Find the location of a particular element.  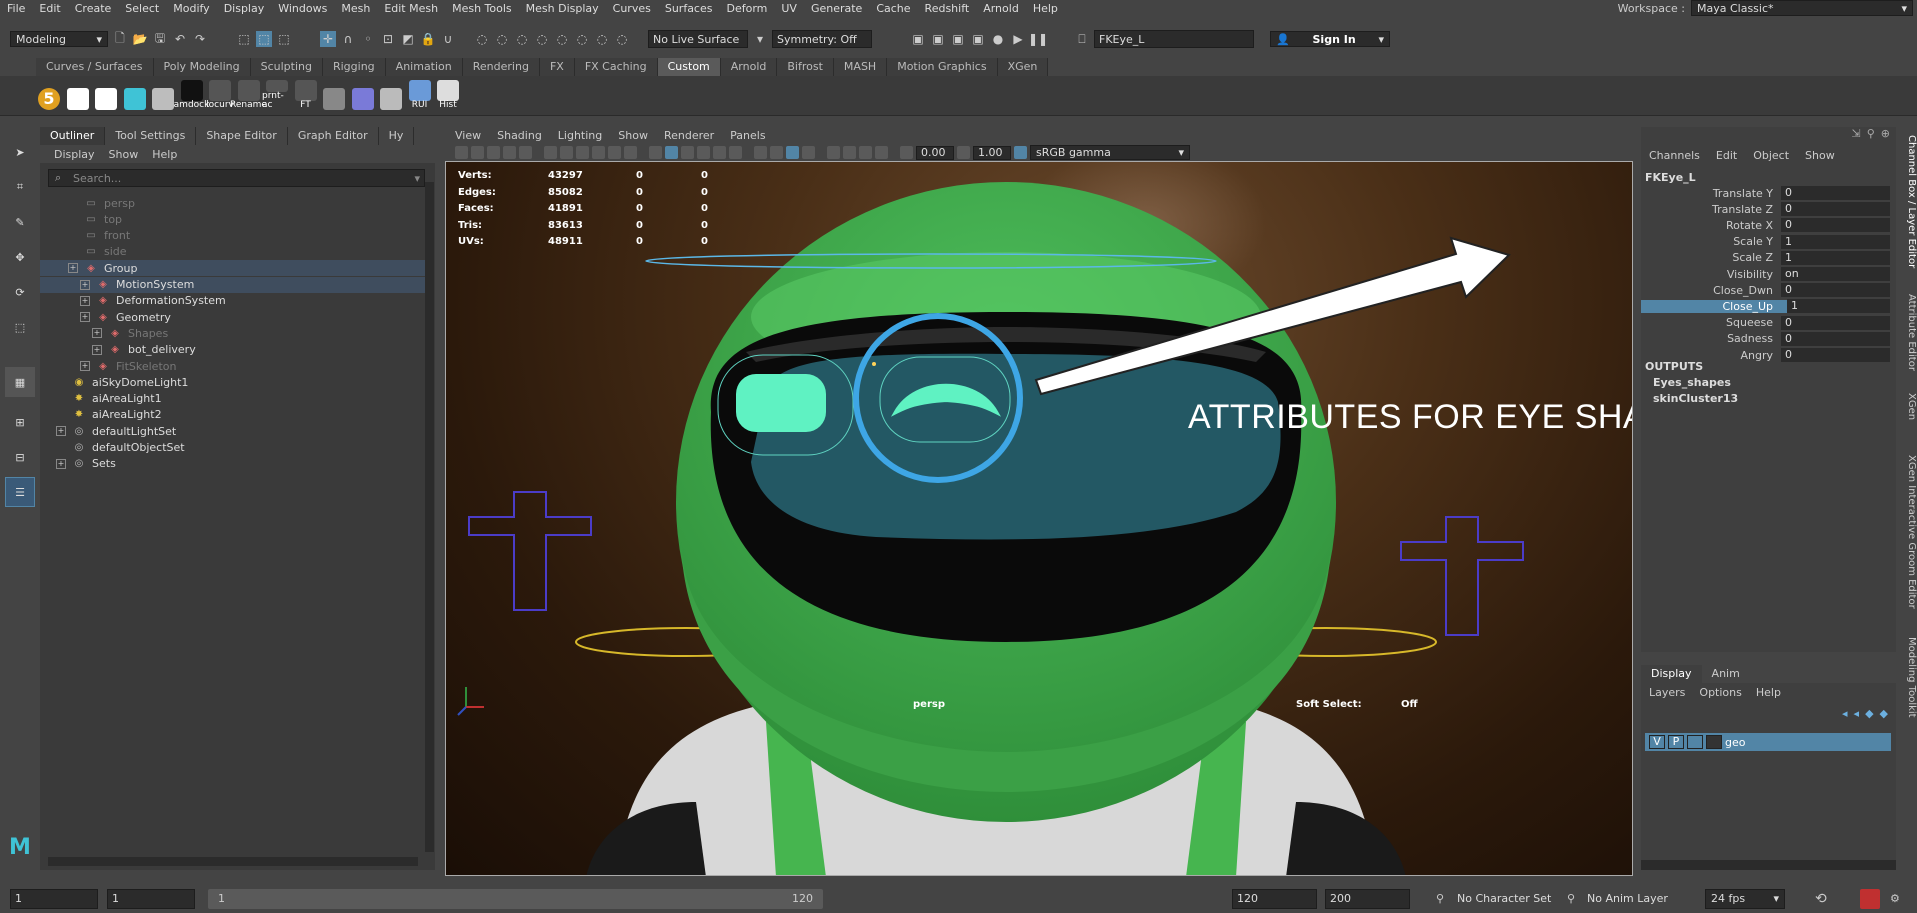

textured-icon is located at coordinates (703, 152).